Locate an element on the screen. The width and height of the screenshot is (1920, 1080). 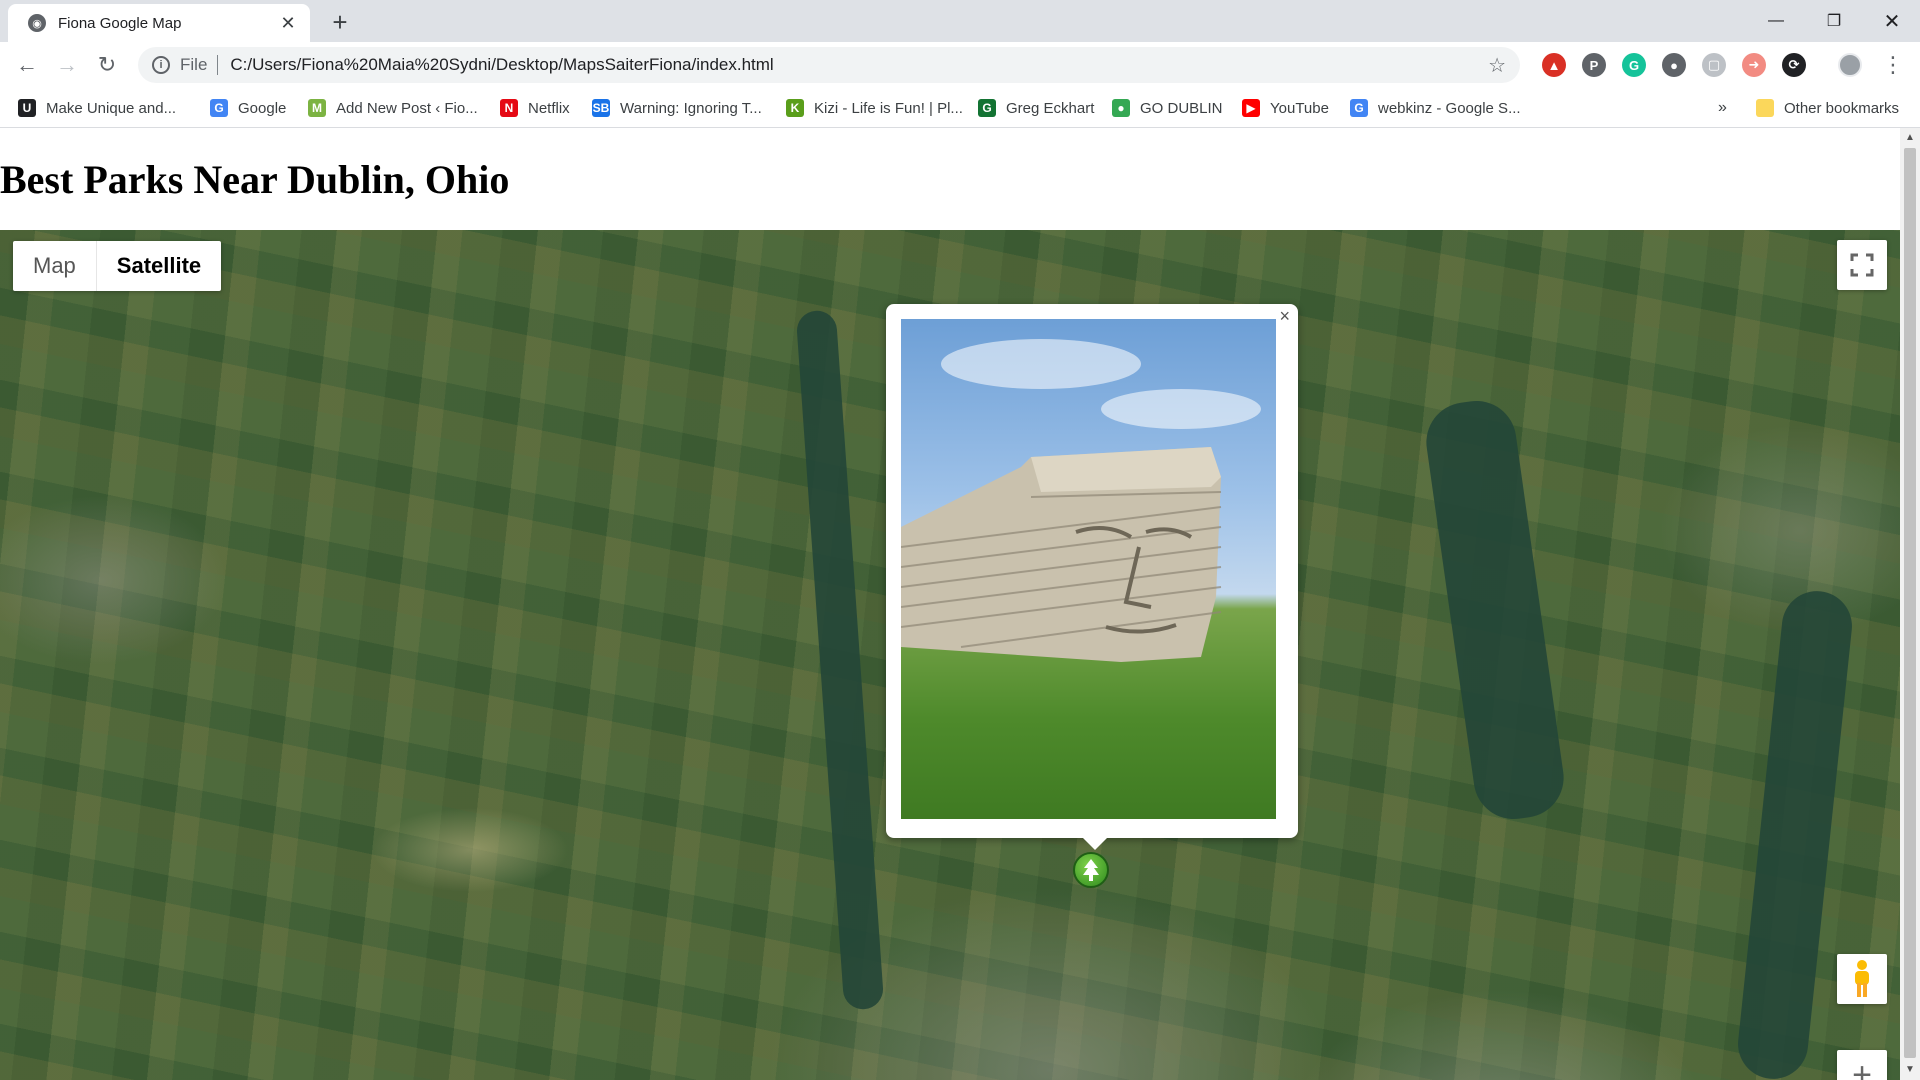
refresh-extension-icon: ⟳ is located at coordinates (1794, 65).